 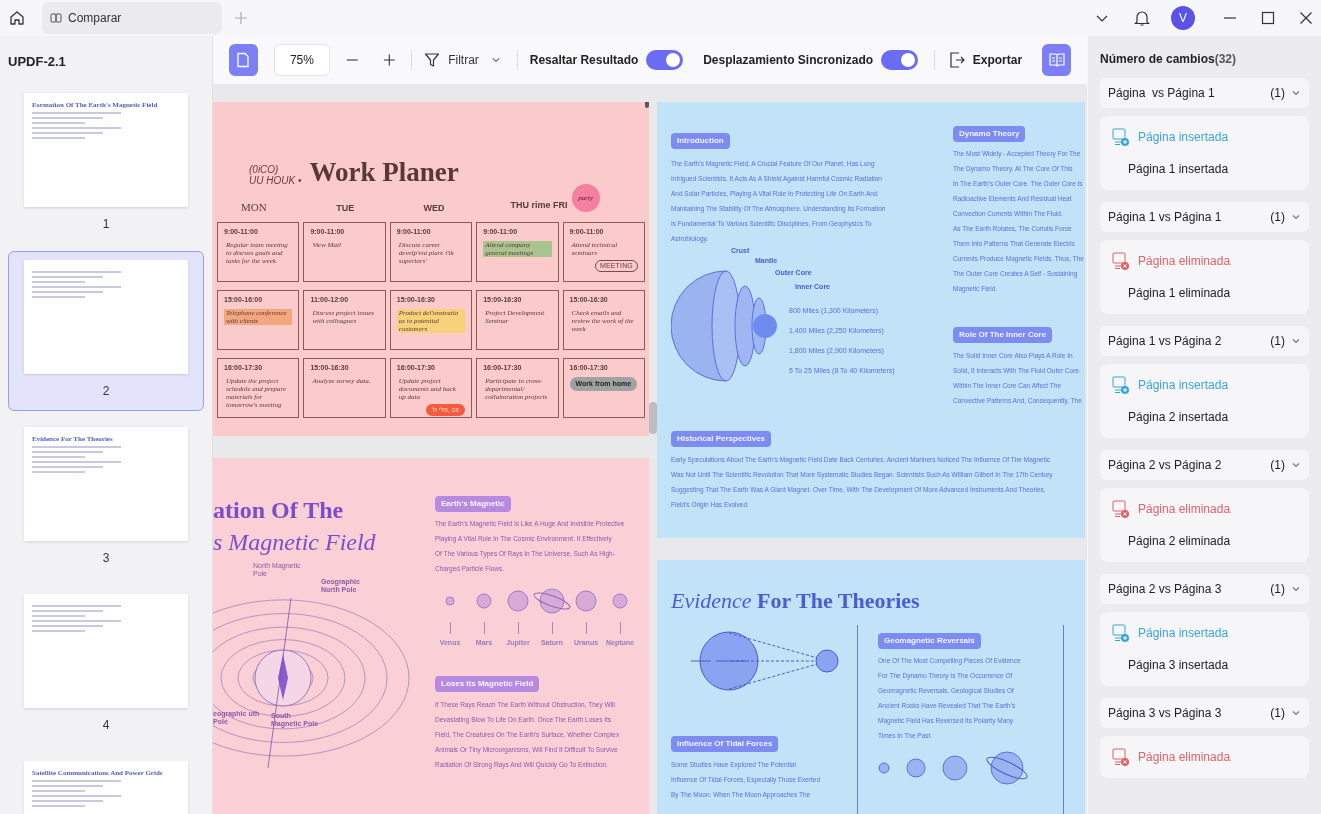 I want to click on section-heading: Influence Of Tidal Forces, so click(x=725, y=744).